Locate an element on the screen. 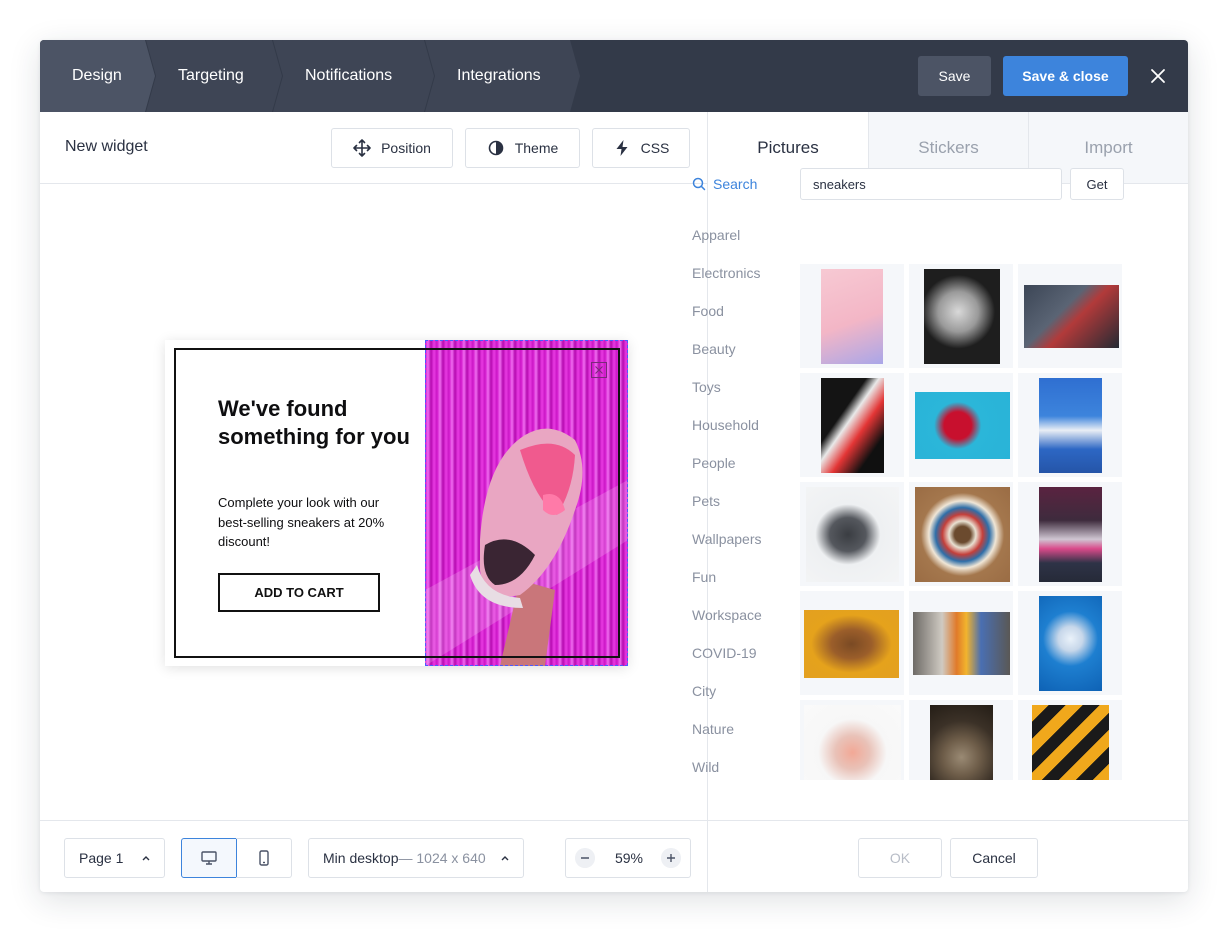  close-icon is located at coordinates (1158, 76).